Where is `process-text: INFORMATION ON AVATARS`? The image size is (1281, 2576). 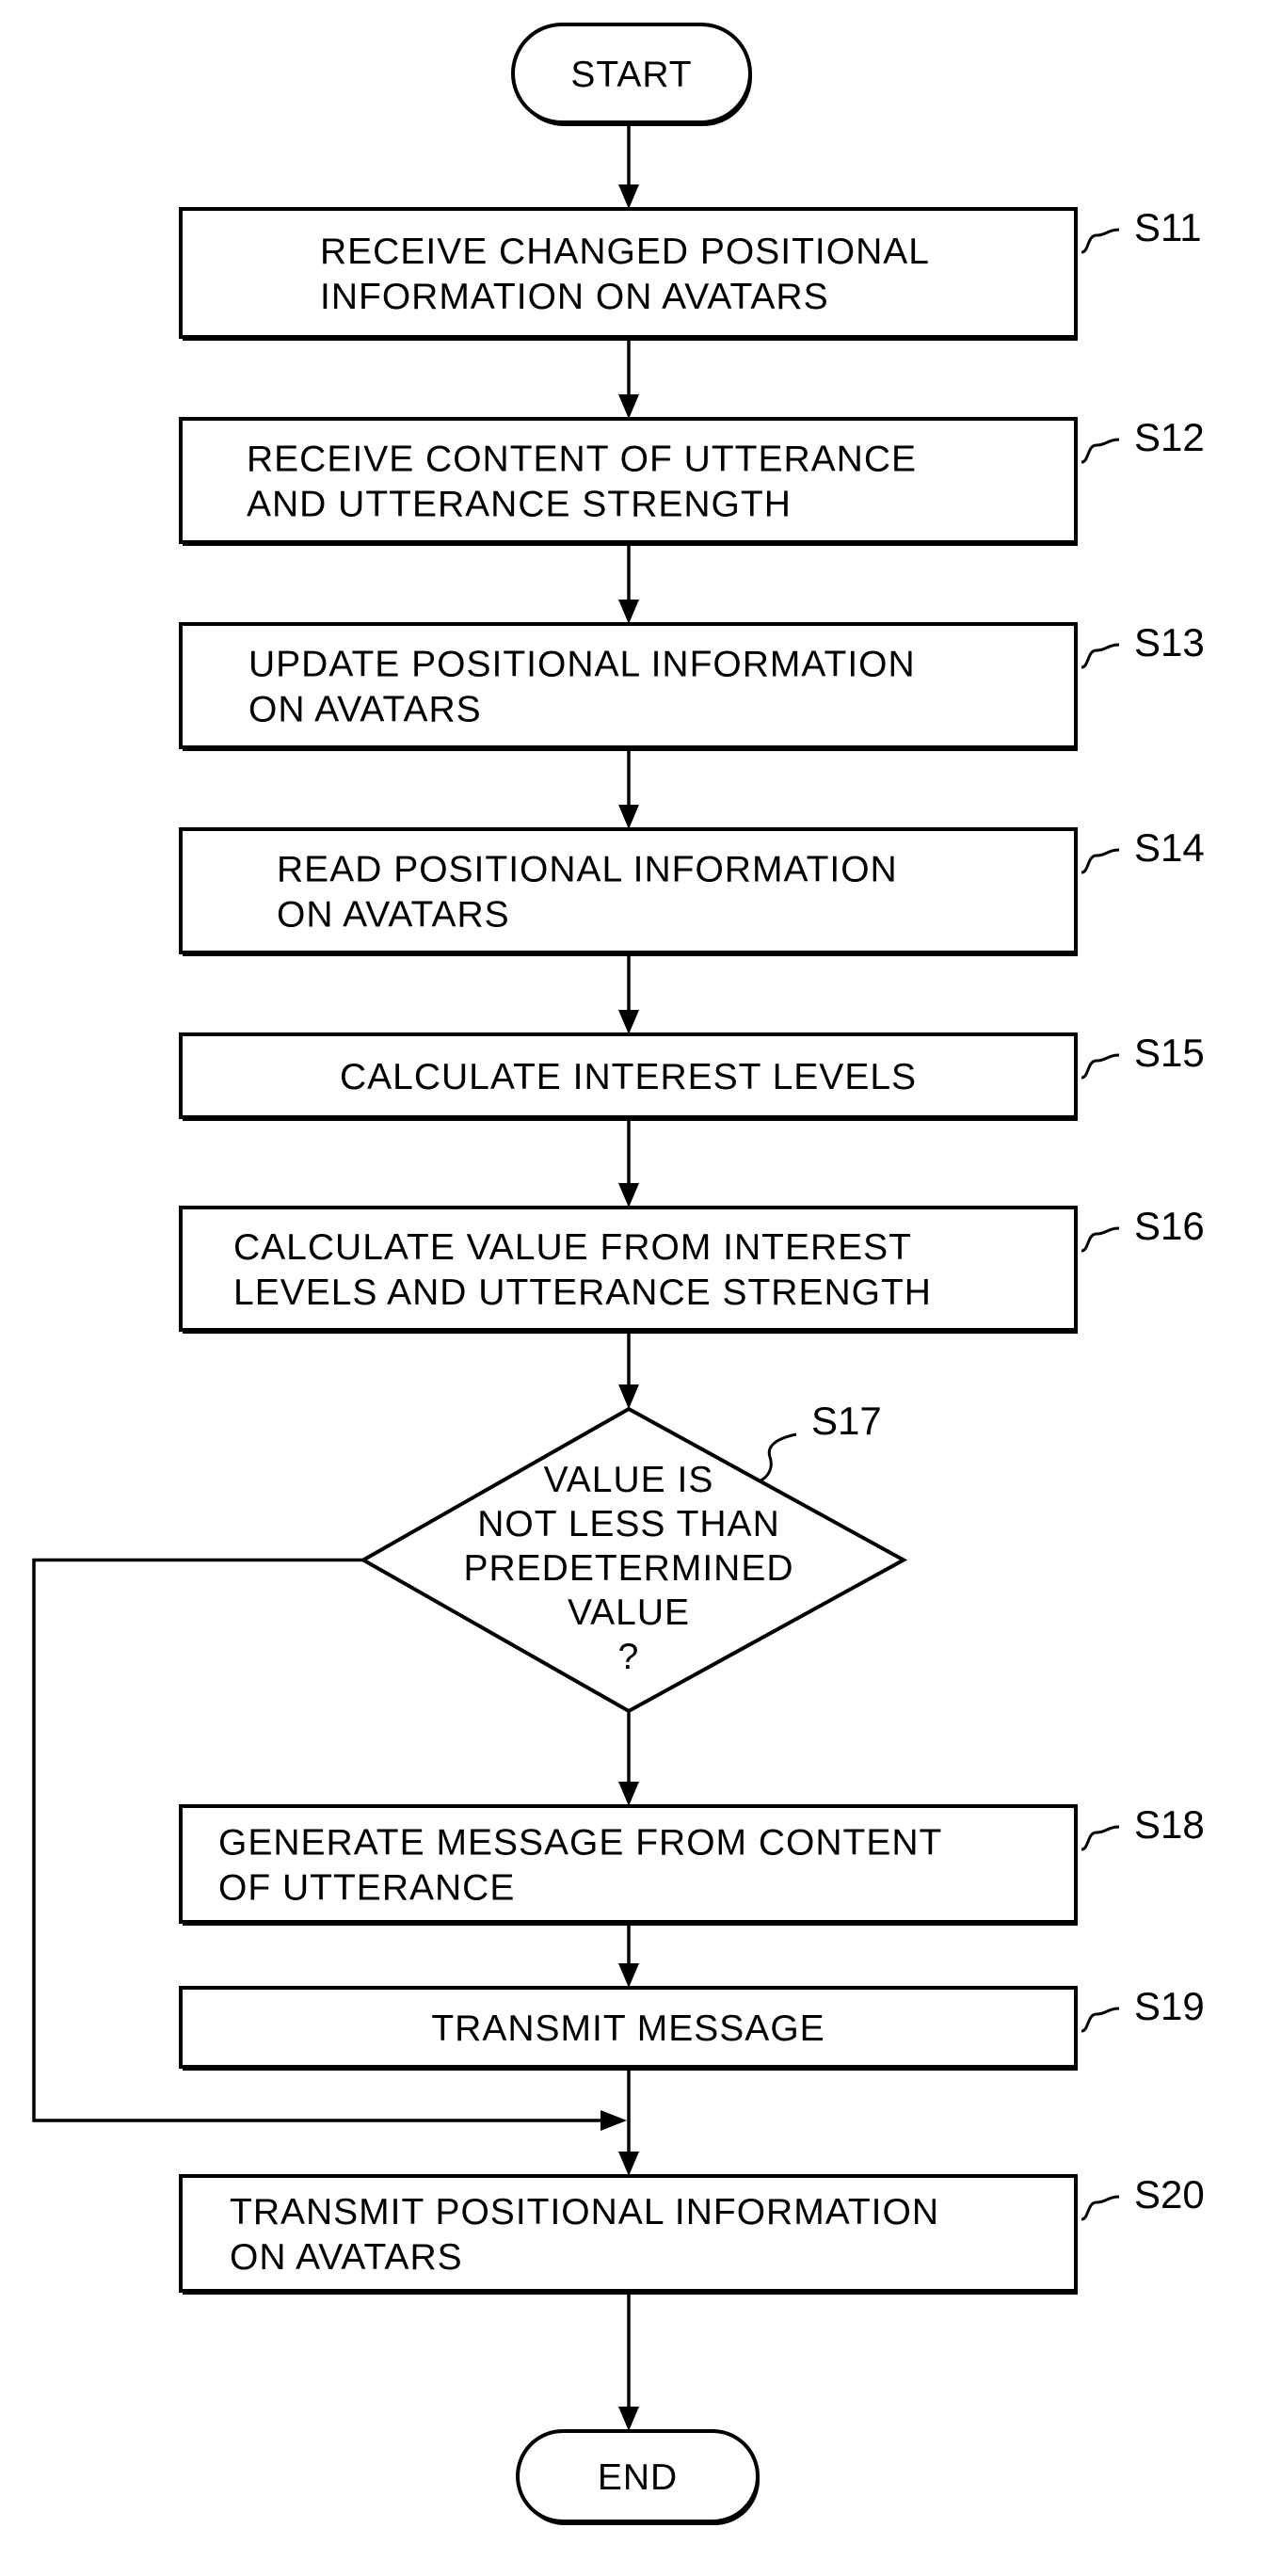
process-text: INFORMATION ON AVATARS is located at coordinates (575, 297).